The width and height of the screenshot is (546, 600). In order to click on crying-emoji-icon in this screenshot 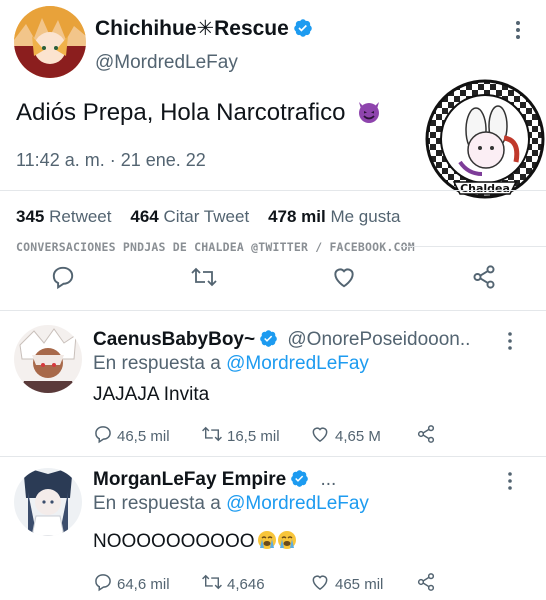, I will do `click(277, 543)`.